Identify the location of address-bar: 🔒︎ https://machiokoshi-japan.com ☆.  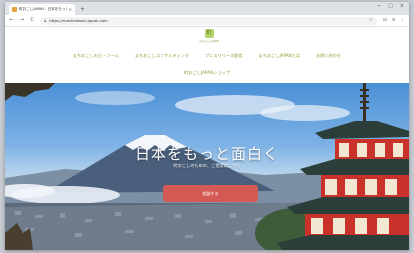
(208, 20).